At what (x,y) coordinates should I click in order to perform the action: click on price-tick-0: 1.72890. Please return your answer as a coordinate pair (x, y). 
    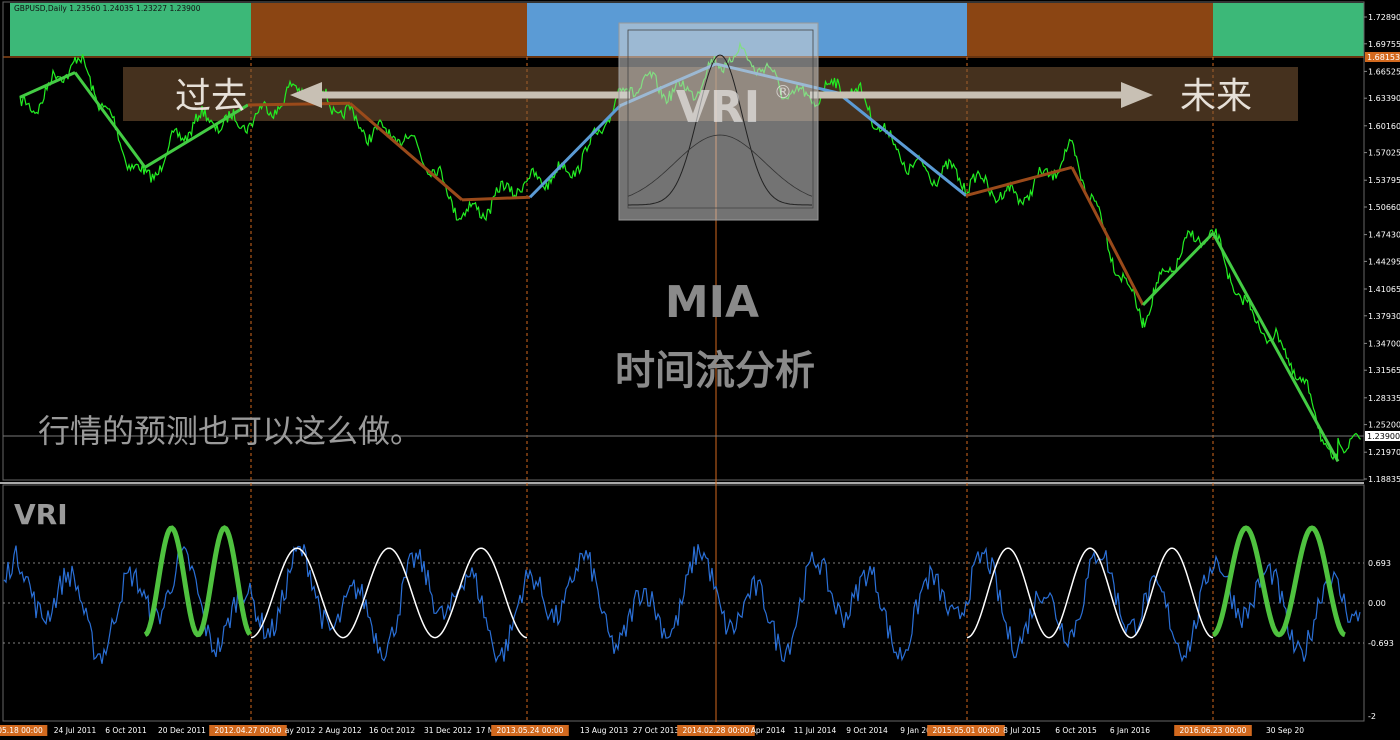
    Looking at the image, I should click on (1384, 17).